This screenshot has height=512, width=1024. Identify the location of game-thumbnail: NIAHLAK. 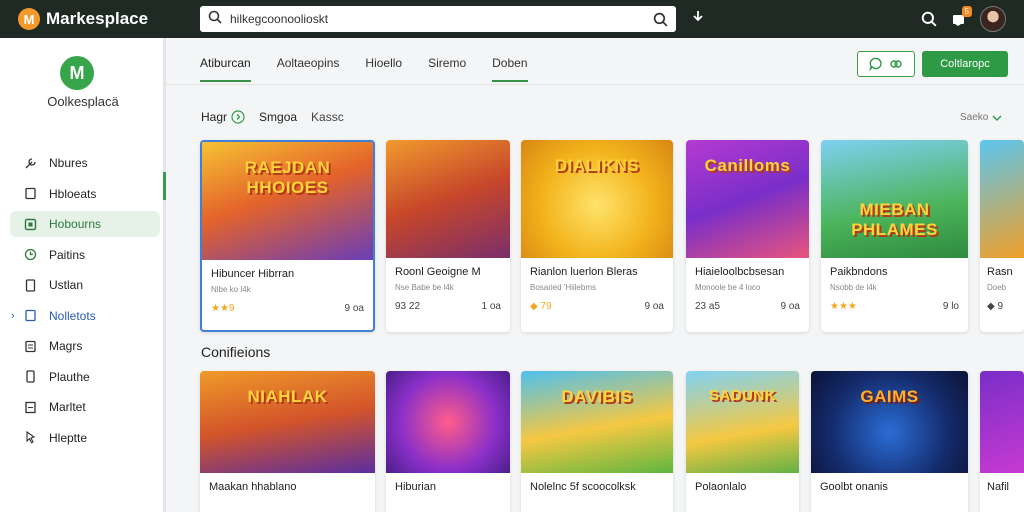
(287, 422).